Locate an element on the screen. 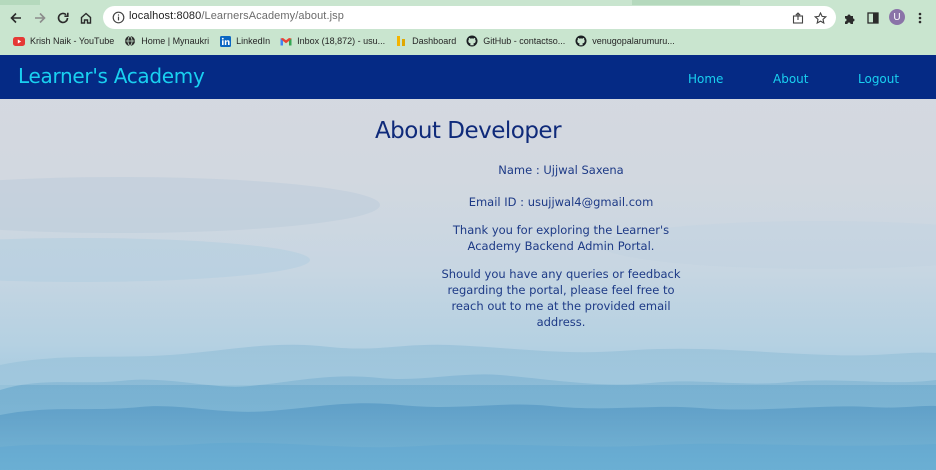  share-button is located at coordinates (798, 18).